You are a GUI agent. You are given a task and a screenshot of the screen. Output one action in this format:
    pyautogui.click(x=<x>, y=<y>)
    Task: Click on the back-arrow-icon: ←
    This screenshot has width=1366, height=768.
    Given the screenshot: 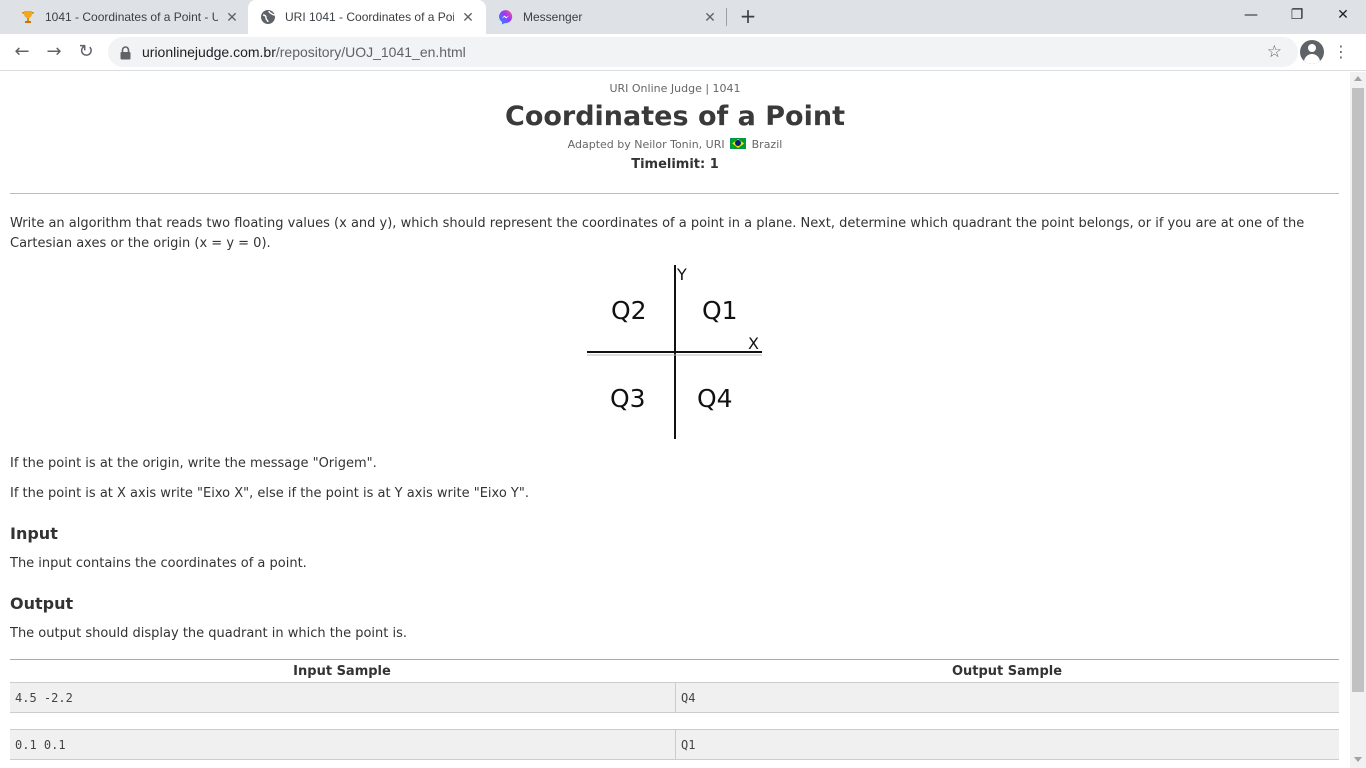 What is the action you would take?
    pyautogui.click(x=22, y=52)
    